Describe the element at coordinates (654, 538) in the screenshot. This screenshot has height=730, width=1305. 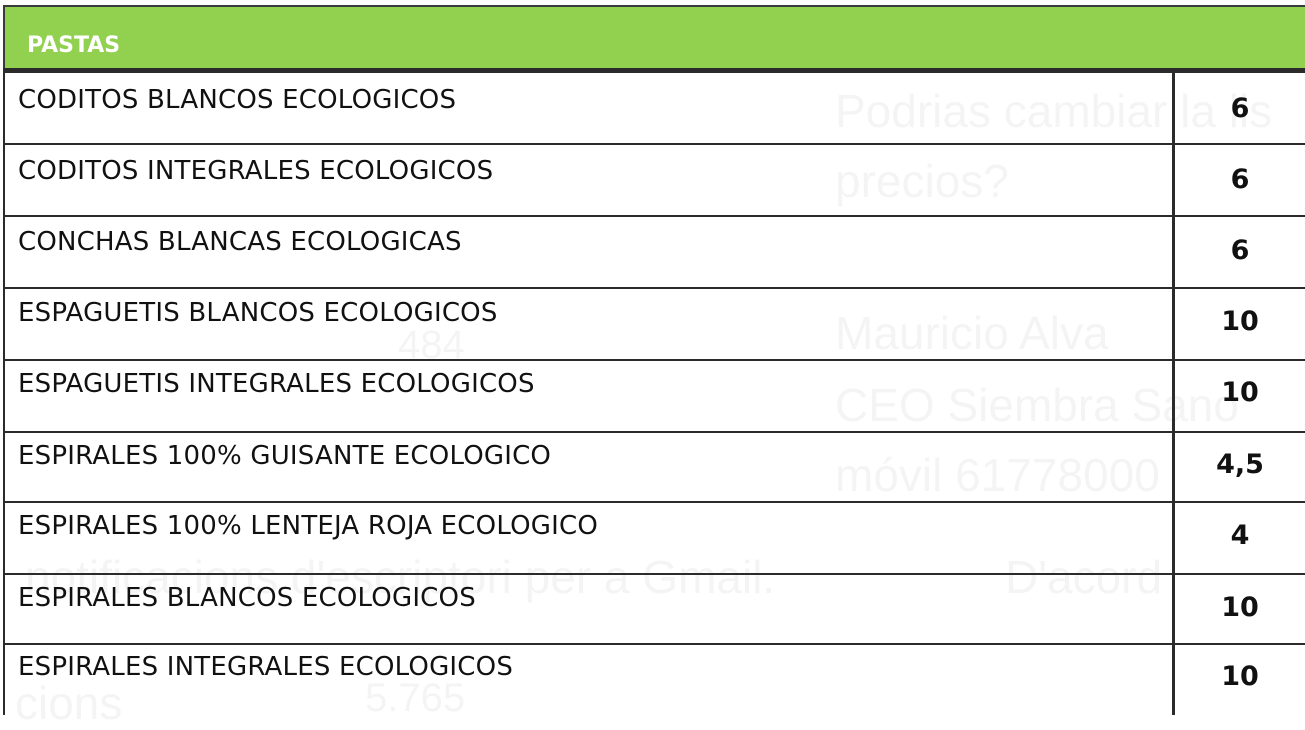
I see `table-row: ESPIRALES 100% LENTEJA ROJA ECOLOGICO 4` at that location.